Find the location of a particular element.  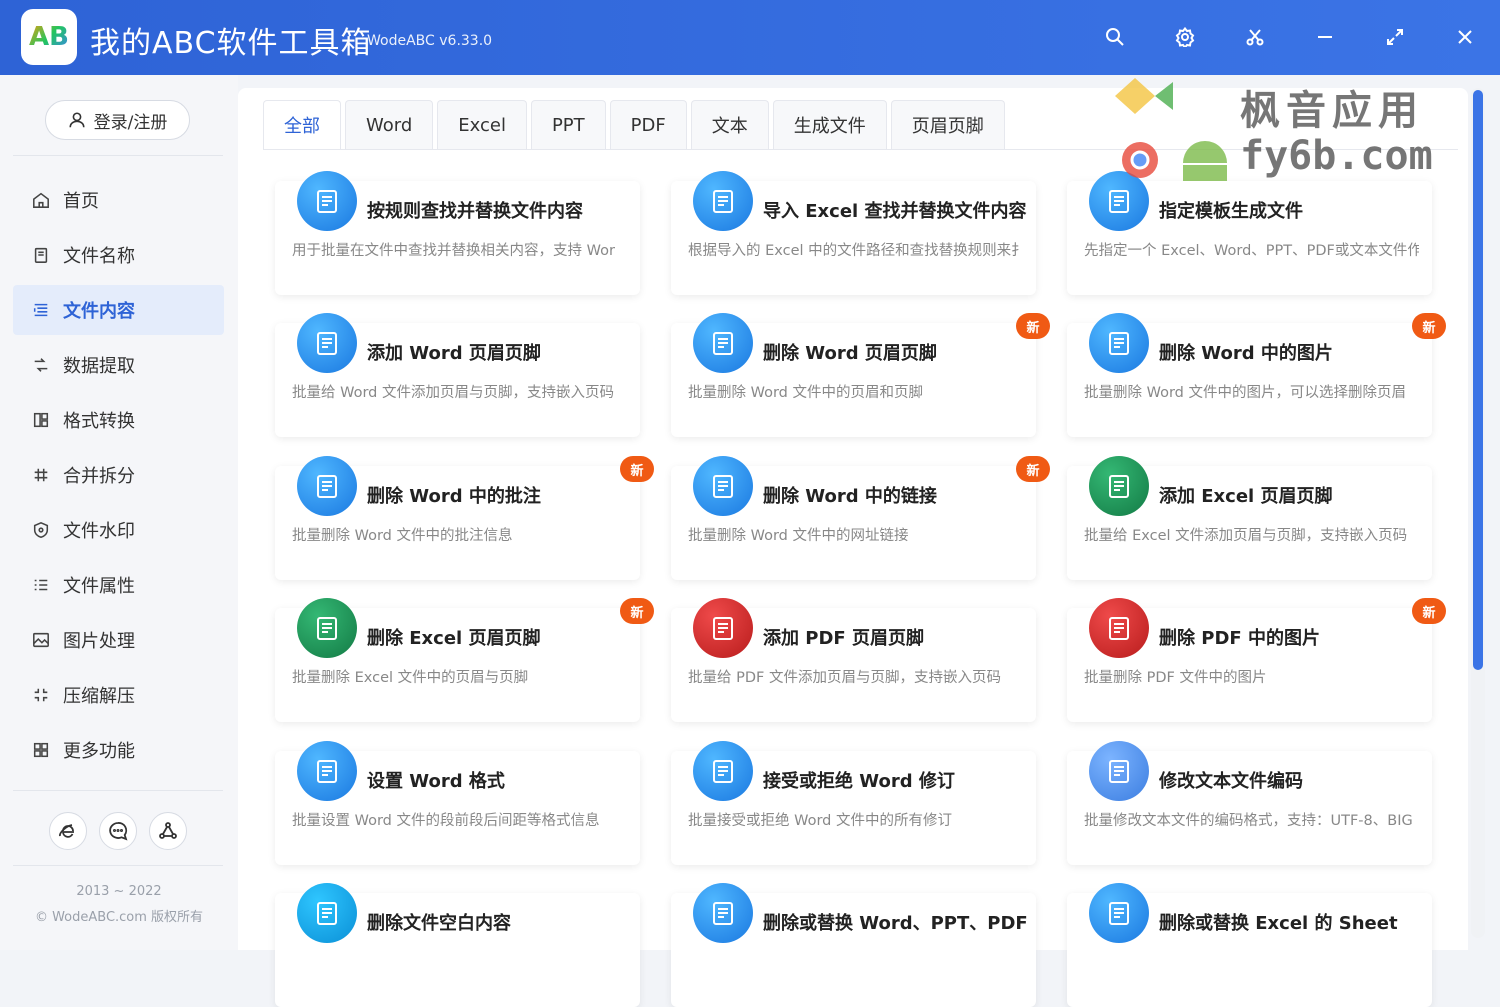

divider is located at coordinates (118, 155).